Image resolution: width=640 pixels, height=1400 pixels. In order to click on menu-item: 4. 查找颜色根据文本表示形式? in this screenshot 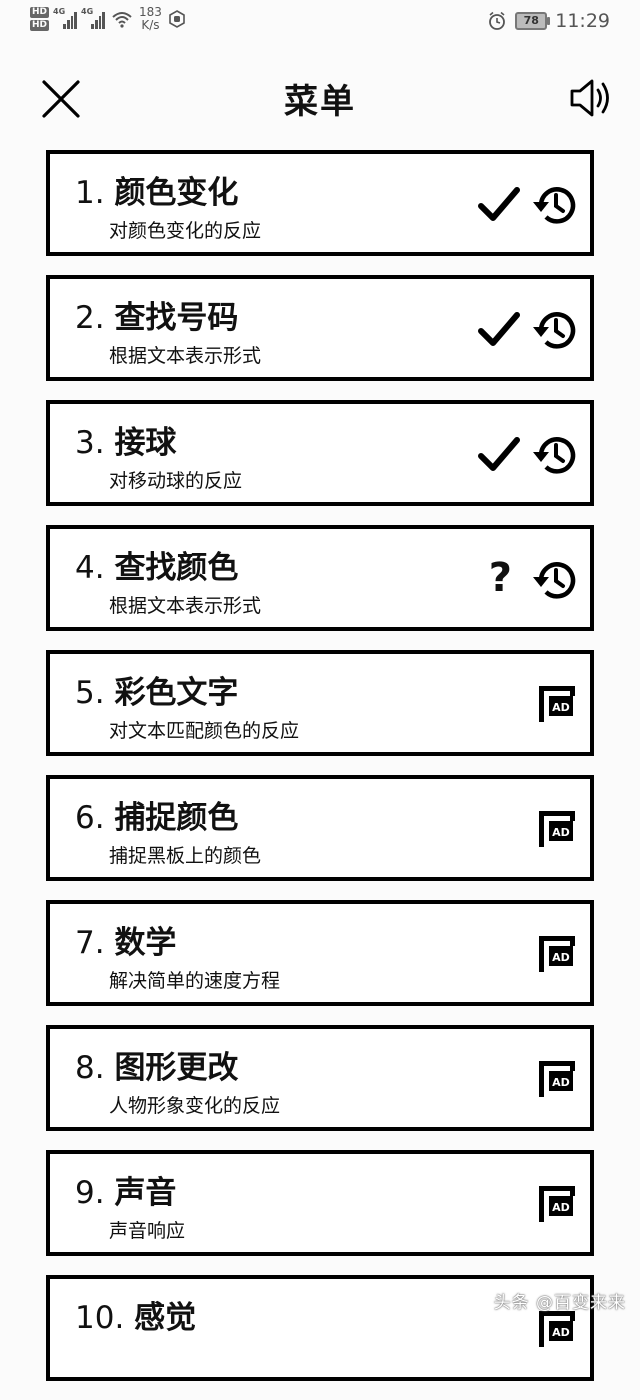, I will do `click(320, 578)`.